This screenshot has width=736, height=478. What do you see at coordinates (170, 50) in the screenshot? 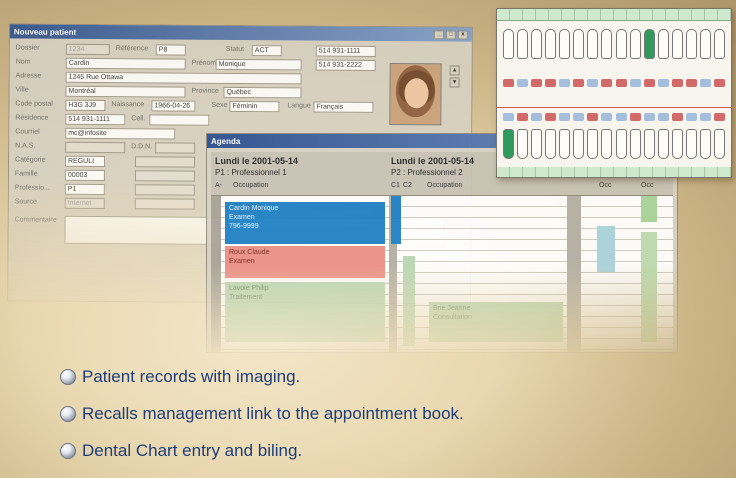
I see `reference-field: P8` at bounding box center [170, 50].